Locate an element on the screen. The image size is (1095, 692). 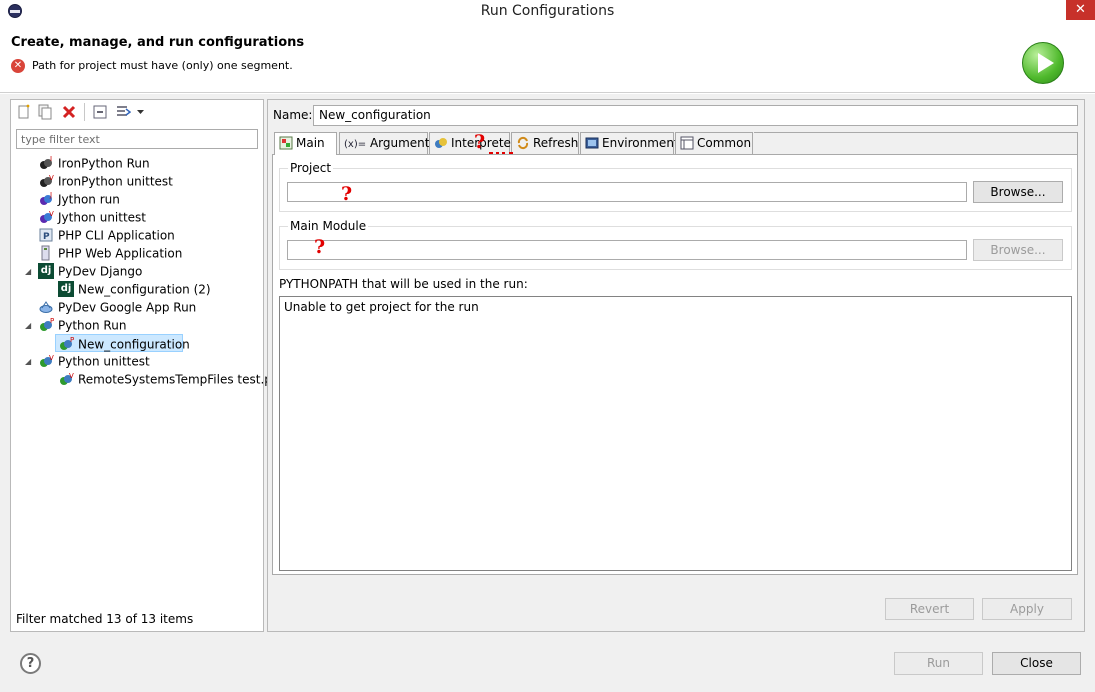
pythonpath-label: PYTHONPATH that will be used in the run: is located at coordinates (403, 284).